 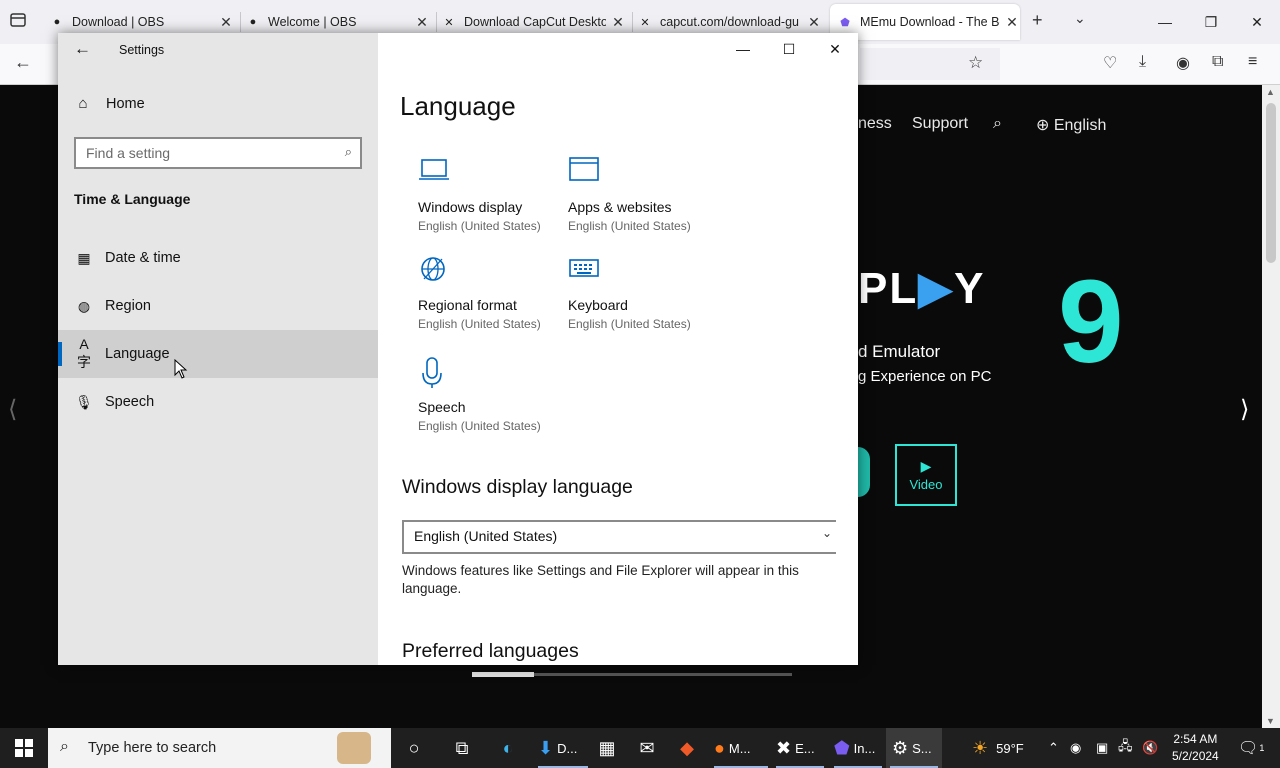 I want to click on sidebar-item-home: ⌂ Home, so click(x=109, y=103).